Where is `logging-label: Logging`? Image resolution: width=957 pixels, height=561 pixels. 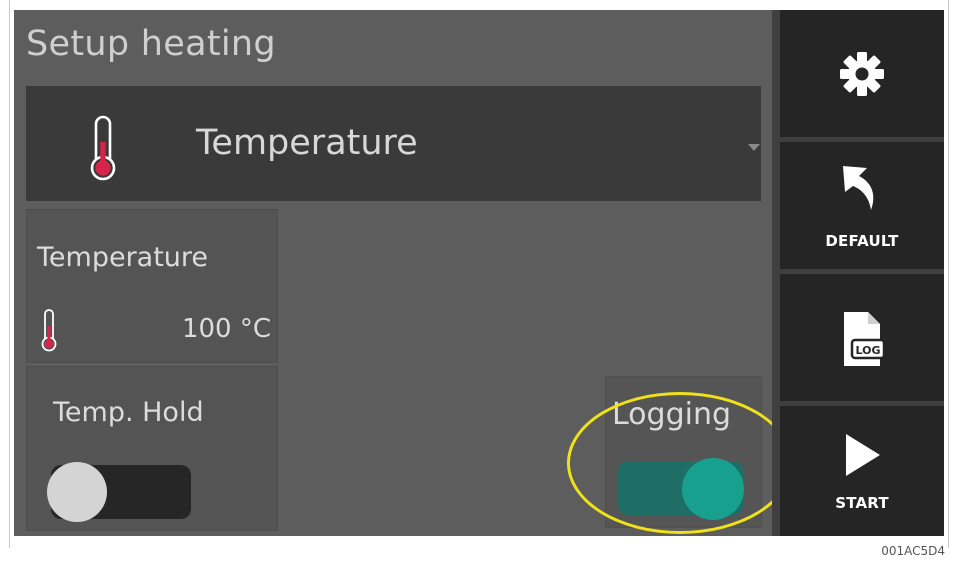
logging-label: Logging is located at coordinates (672, 414).